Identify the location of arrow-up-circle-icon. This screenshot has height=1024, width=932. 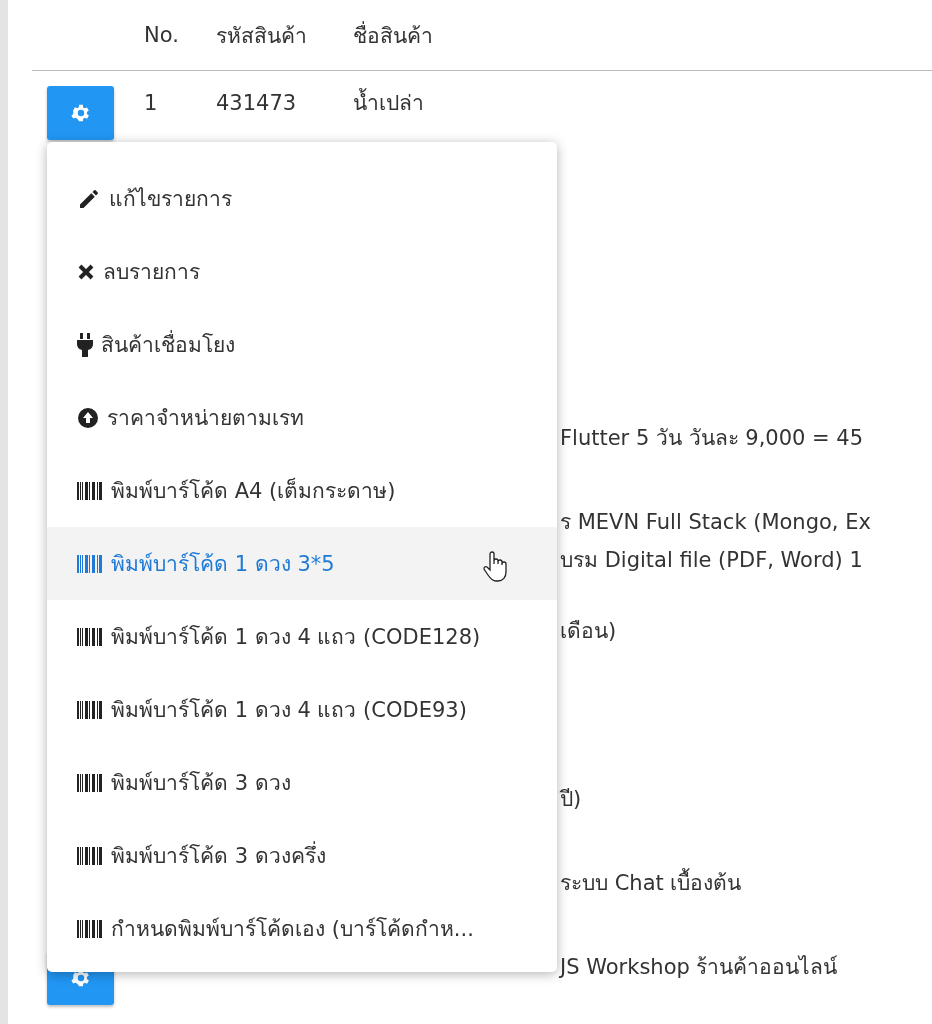
(88, 417).